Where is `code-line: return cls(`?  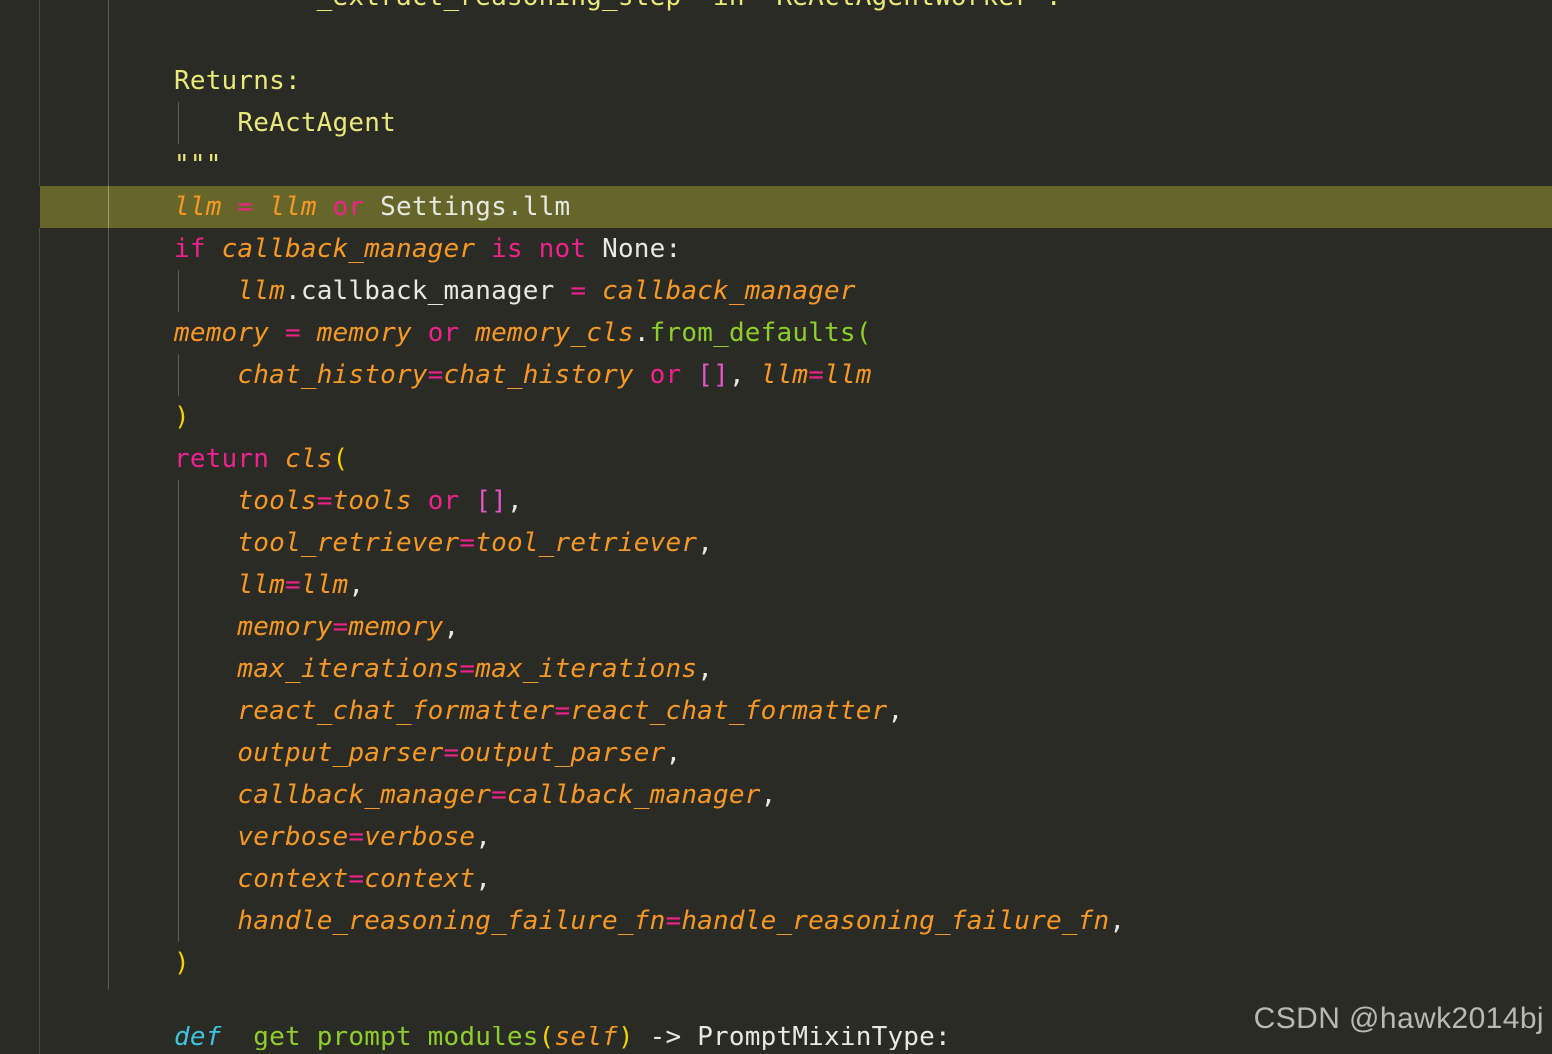
code-line: return cls( is located at coordinates (776, 459).